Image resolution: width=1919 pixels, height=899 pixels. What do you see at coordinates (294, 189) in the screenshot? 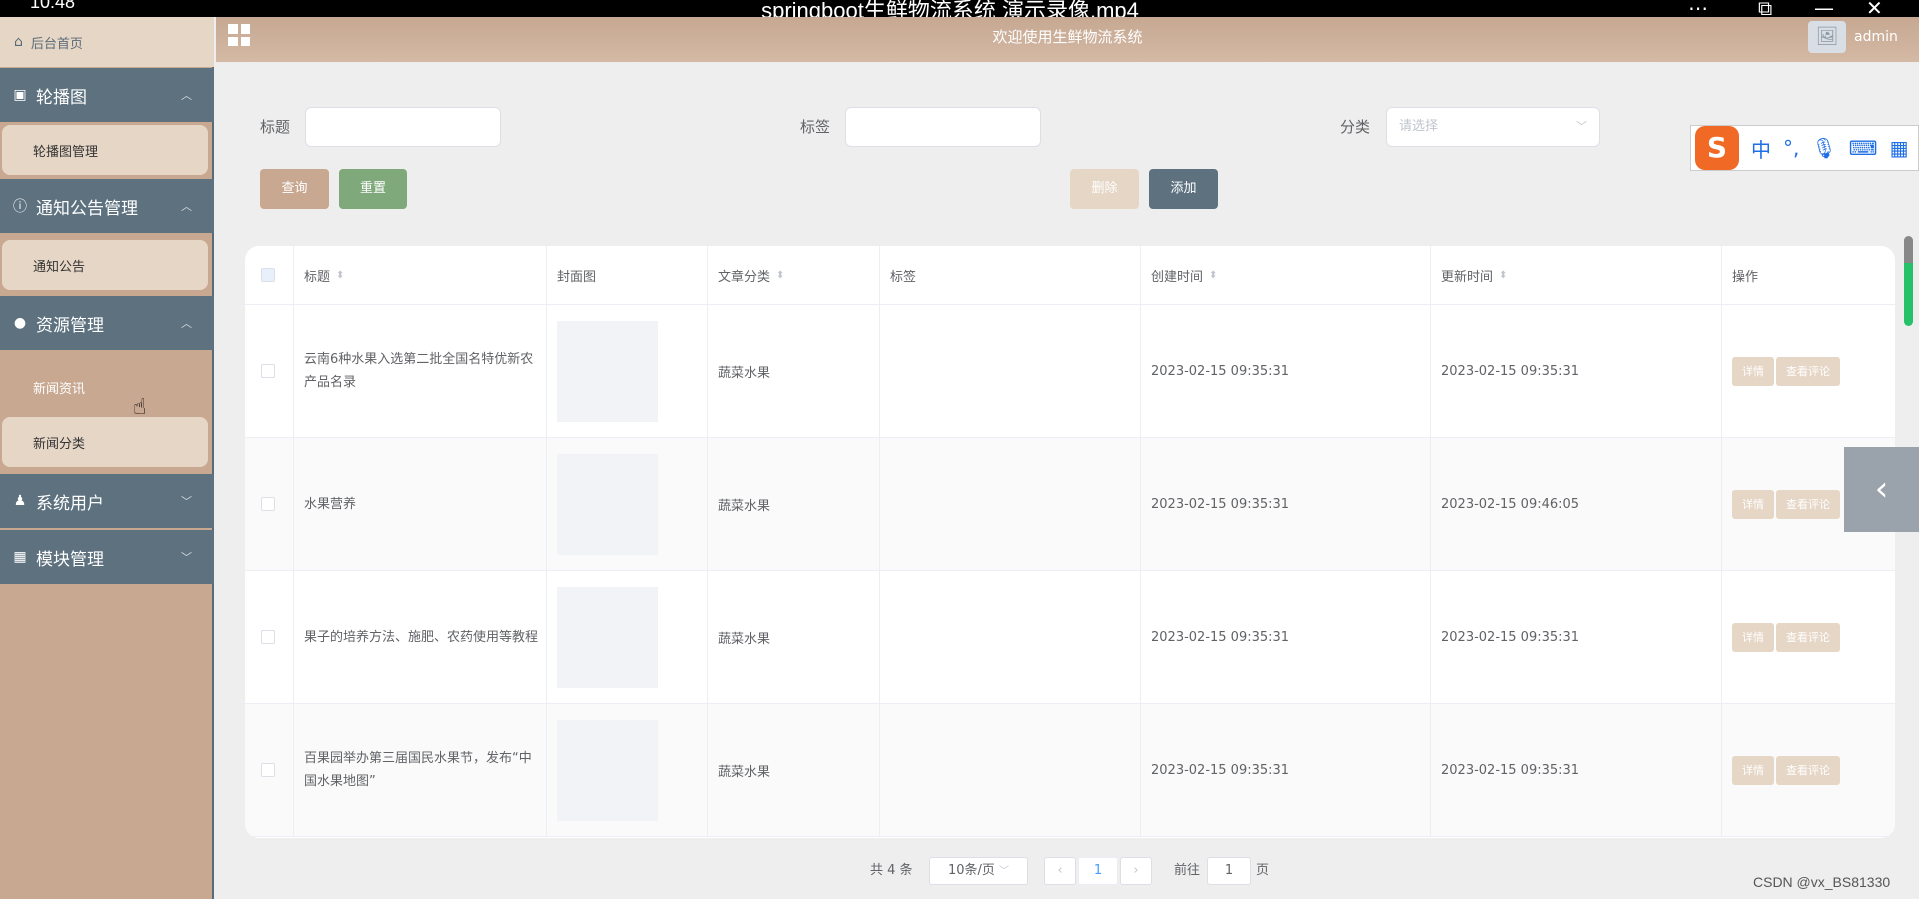
I see `query-button: 查询` at bounding box center [294, 189].